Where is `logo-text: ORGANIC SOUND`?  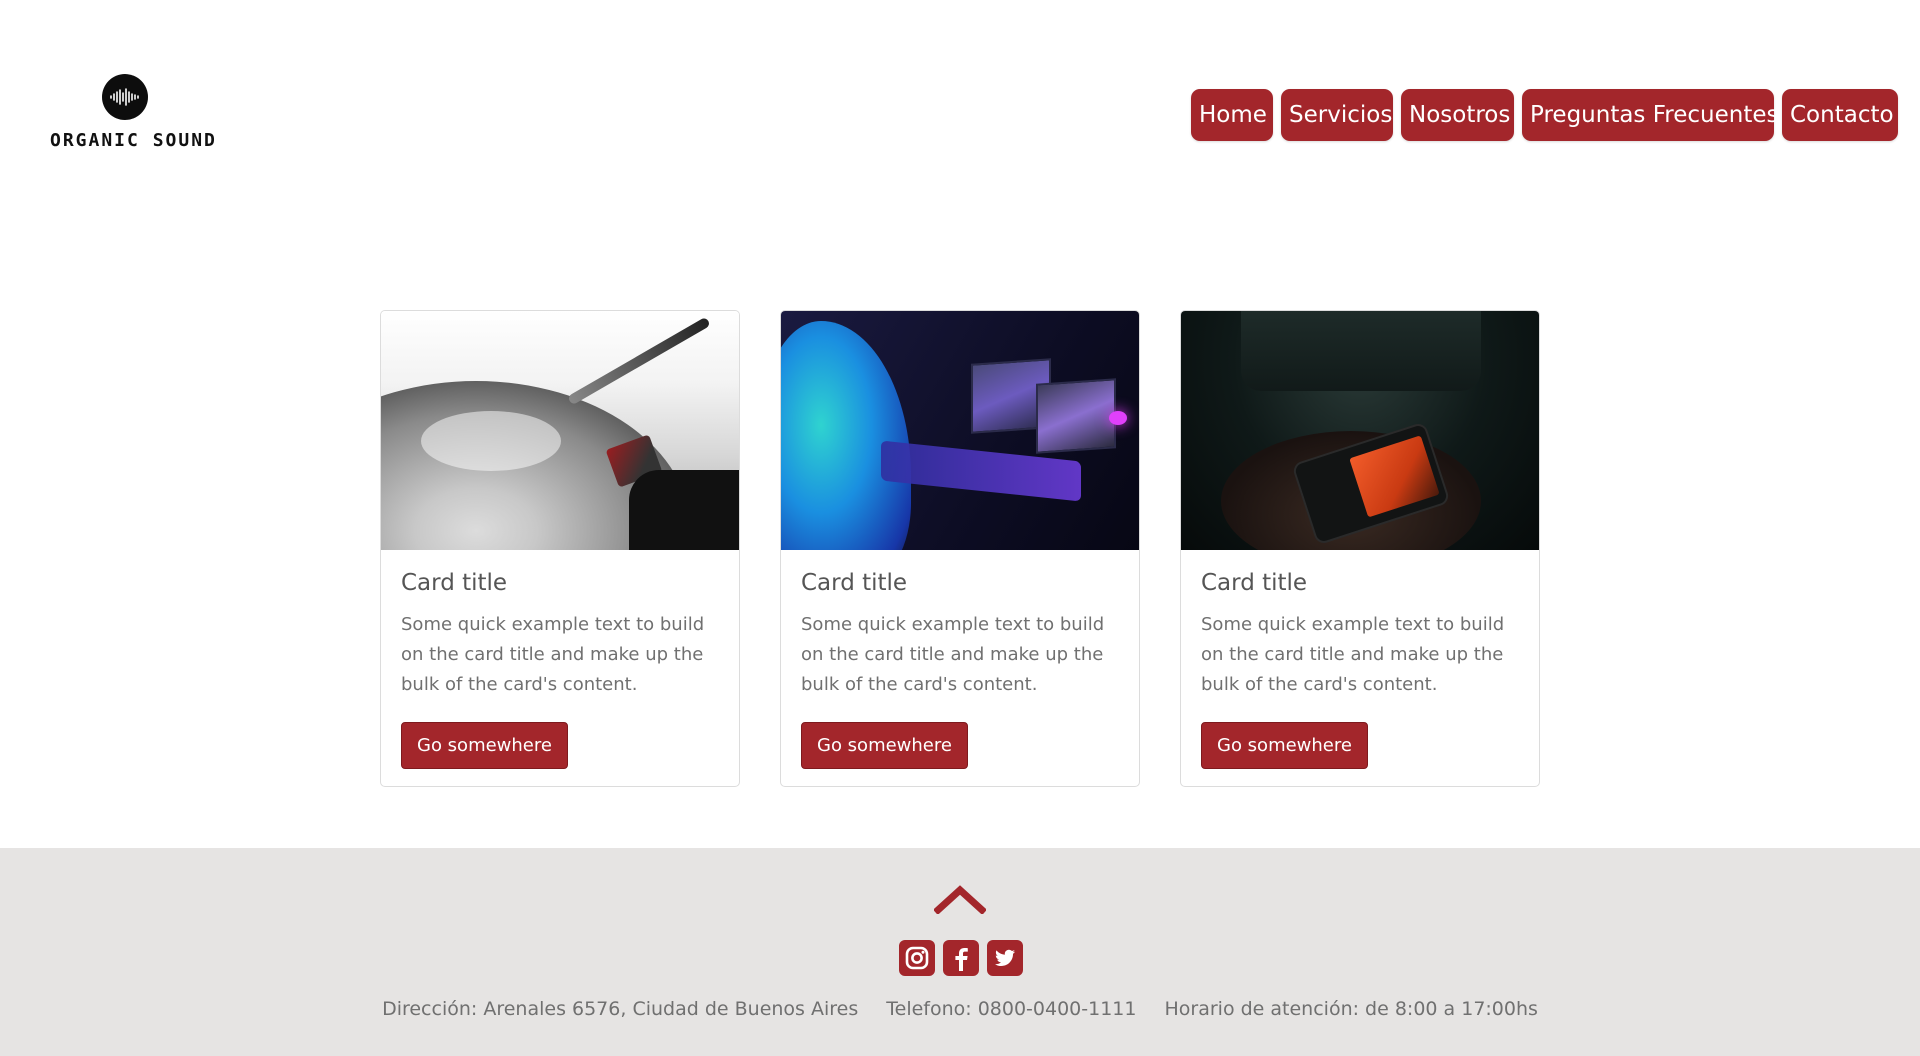 logo-text: ORGANIC SOUND is located at coordinates (133, 140).